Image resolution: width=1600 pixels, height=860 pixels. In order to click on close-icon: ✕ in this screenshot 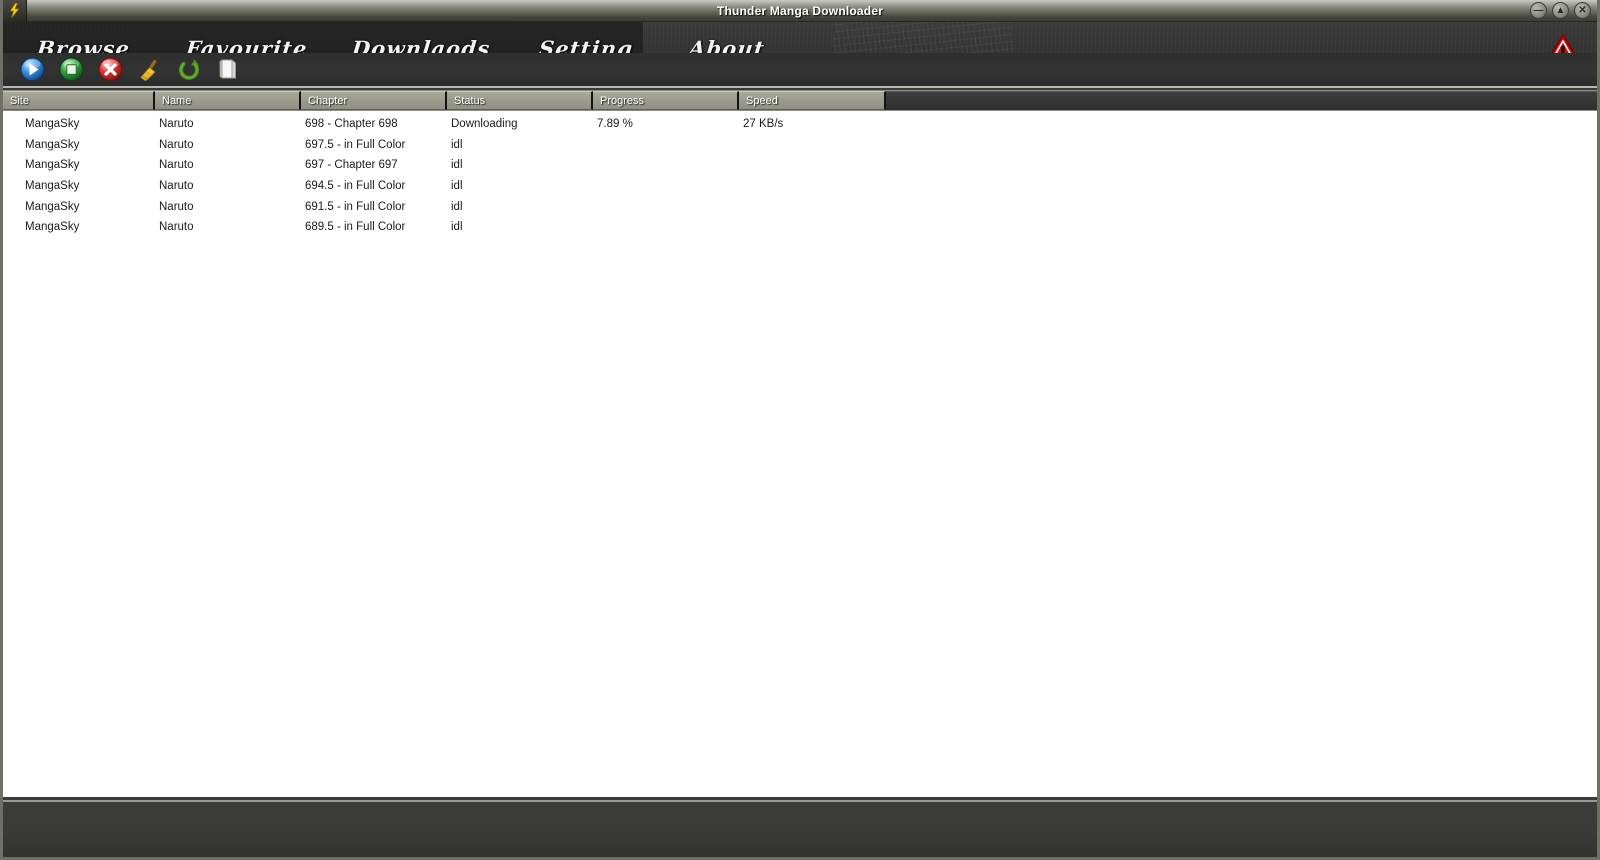, I will do `click(1582, 10)`.